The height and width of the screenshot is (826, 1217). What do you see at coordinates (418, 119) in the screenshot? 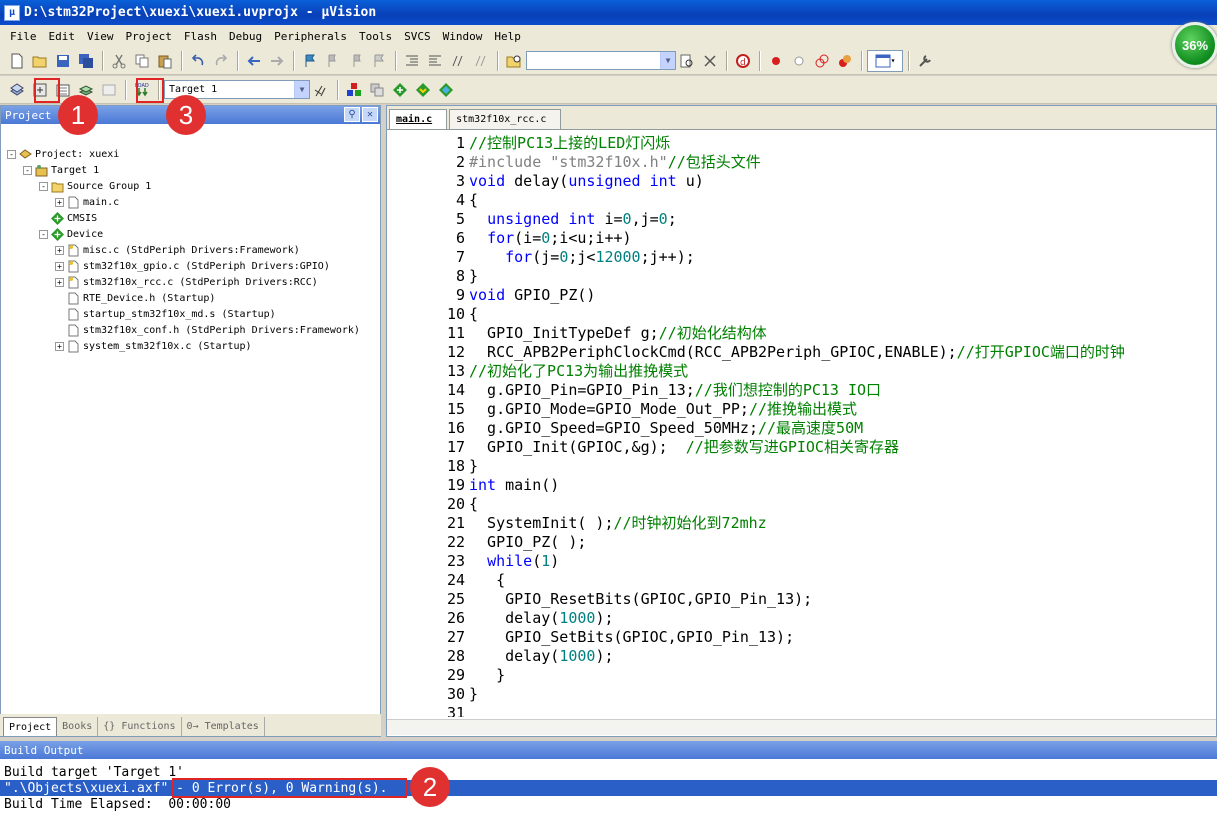
I see `tab-main-c: main.c` at bounding box center [418, 119].